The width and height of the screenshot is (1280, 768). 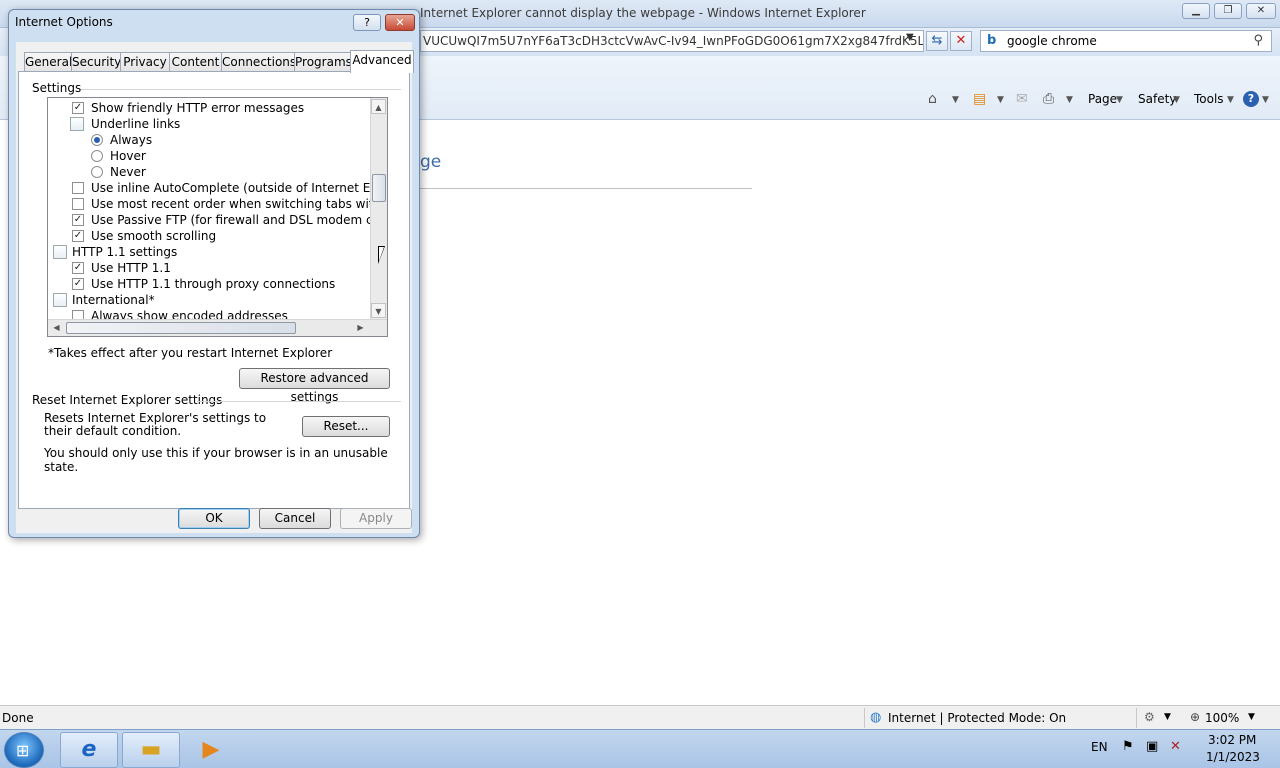 I want to click on zoom-dropdown-icon: ▼, so click(x=1251, y=717).